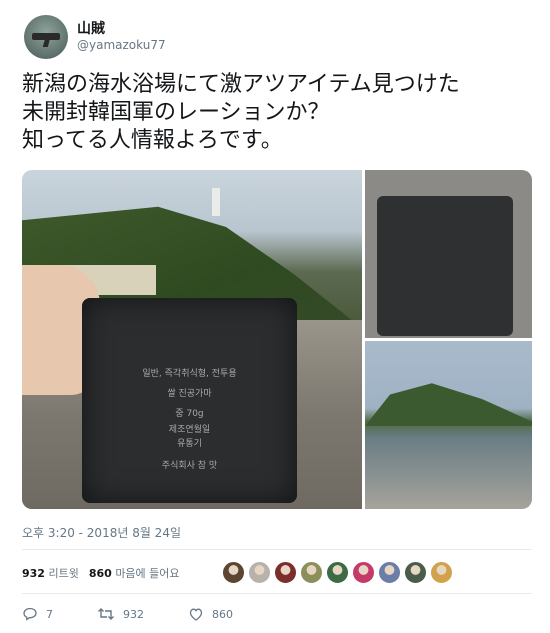 The width and height of the screenshot is (550, 633). I want to click on photo-lighthouse, so click(216, 202).